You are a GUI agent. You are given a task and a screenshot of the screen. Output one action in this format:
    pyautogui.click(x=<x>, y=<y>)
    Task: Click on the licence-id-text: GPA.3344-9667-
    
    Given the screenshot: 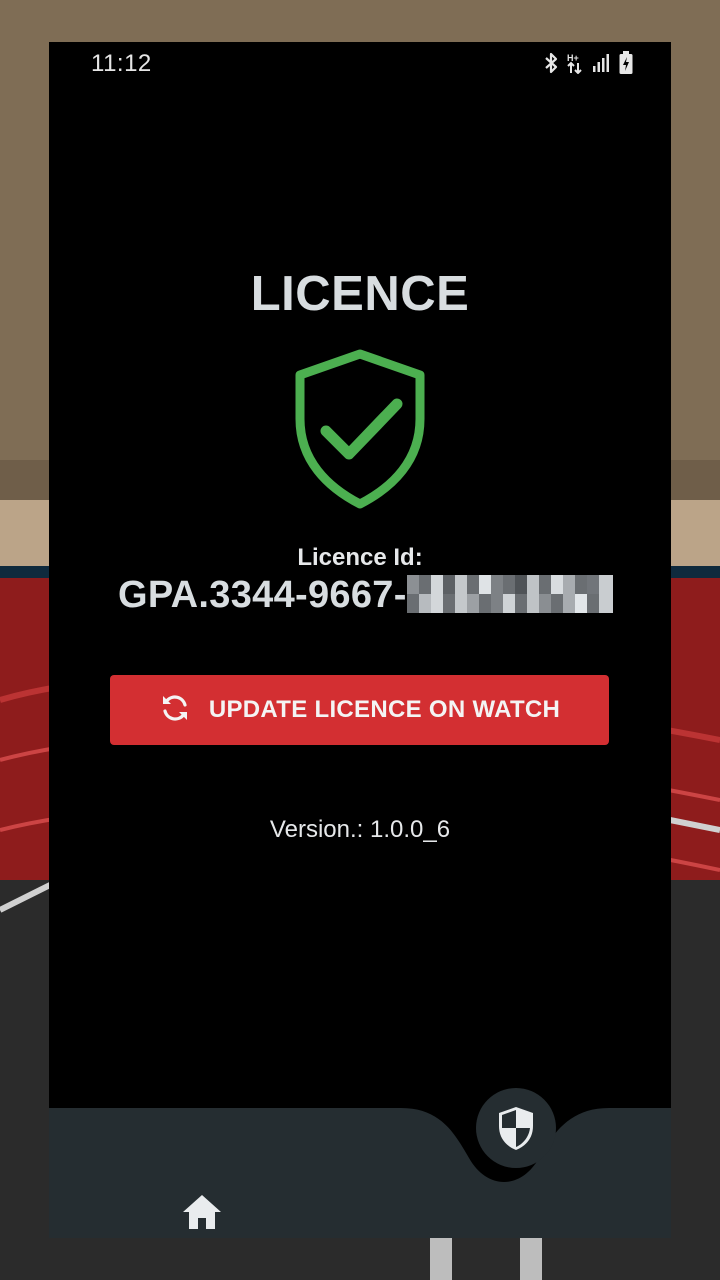 What is the action you would take?
    pyautogui.click(x=262, y=595)
    